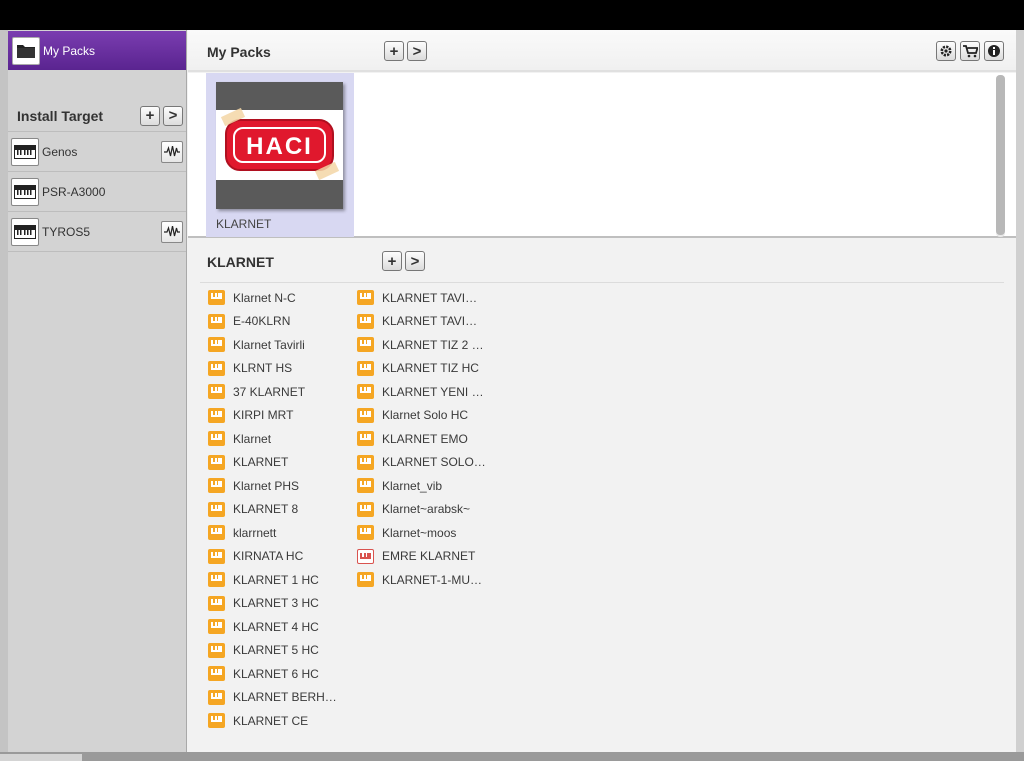 This screenshot has width=1024, height=761. I want to click on voice-name: Klarnet Tavirli, so click(269, 344).